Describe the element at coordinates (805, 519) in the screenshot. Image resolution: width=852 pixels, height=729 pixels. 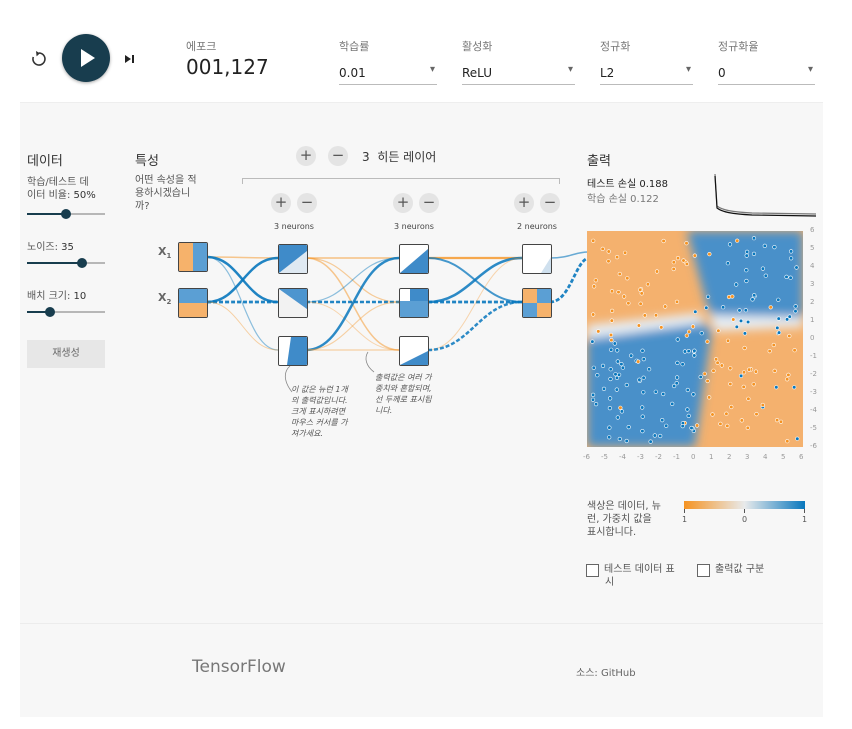
I see `legend-tick-label: 1` at that location.